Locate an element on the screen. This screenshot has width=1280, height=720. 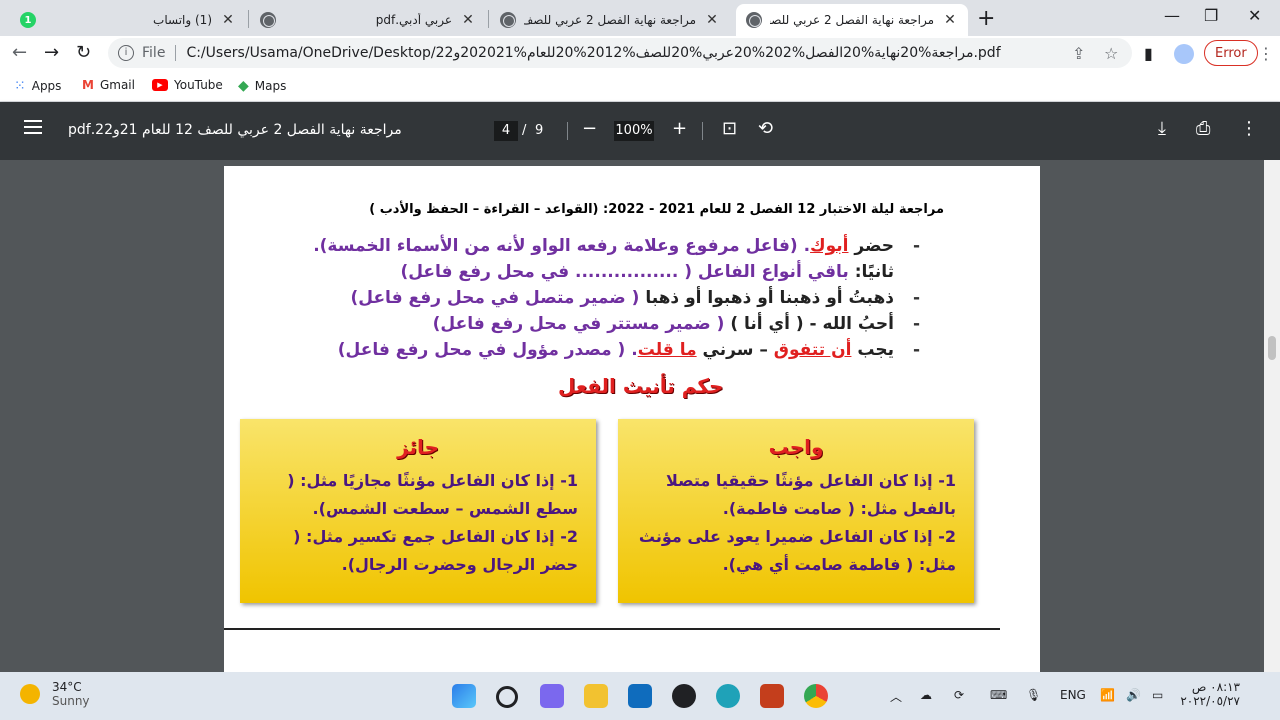
tab-separator is located at coordinates (488, 19).